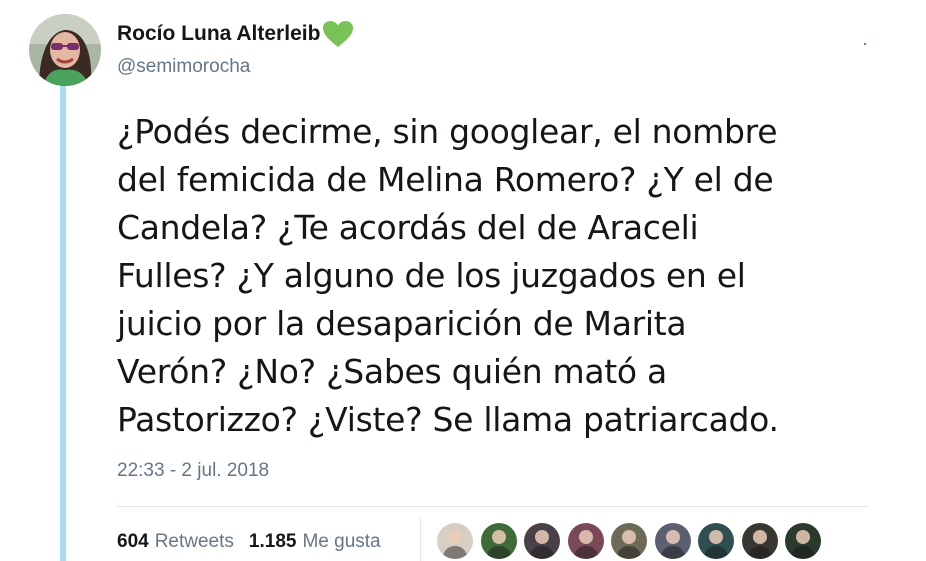 This screenshot has height=561, width=926. I want to click on likers-avatars, so click(633, 541).